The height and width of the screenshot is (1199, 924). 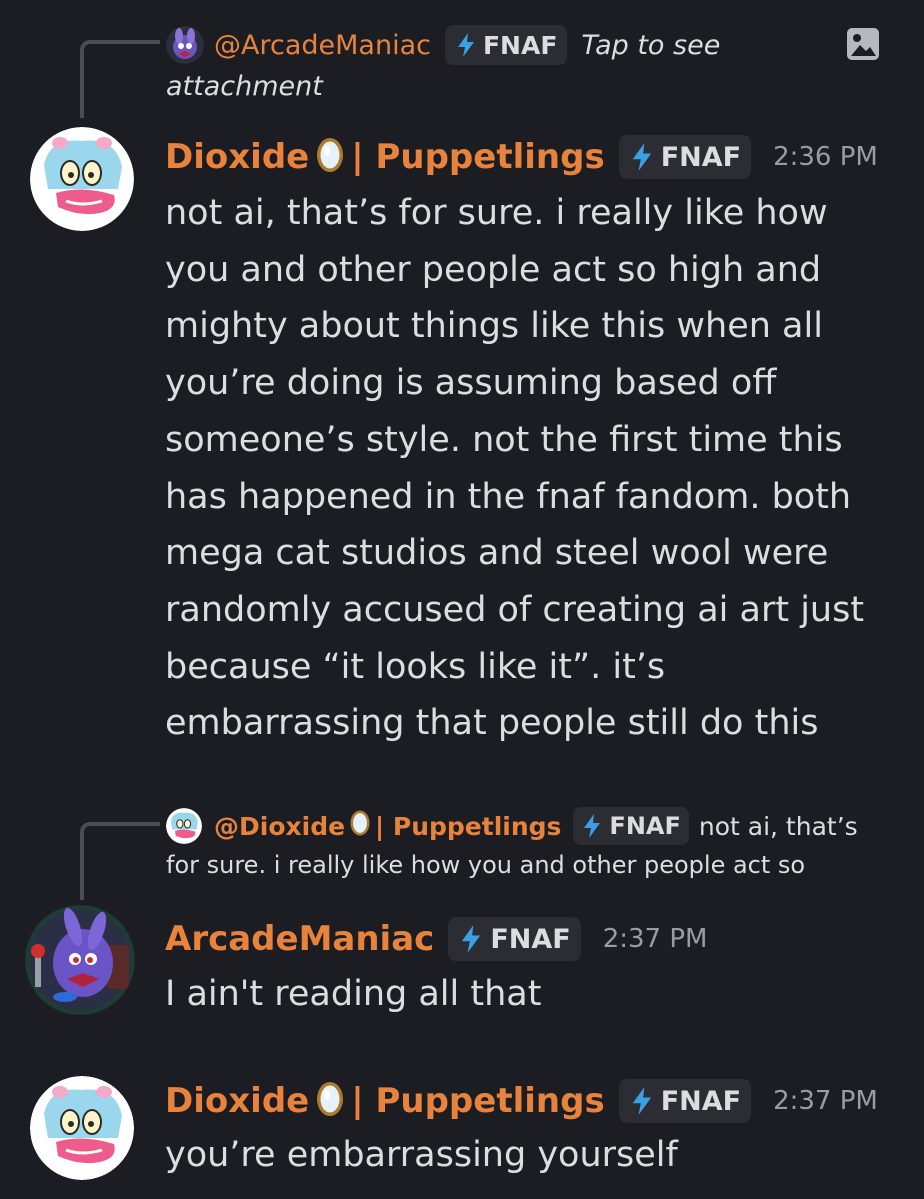 I want to click on image-attachment-icon, so click(x=863, y=44).